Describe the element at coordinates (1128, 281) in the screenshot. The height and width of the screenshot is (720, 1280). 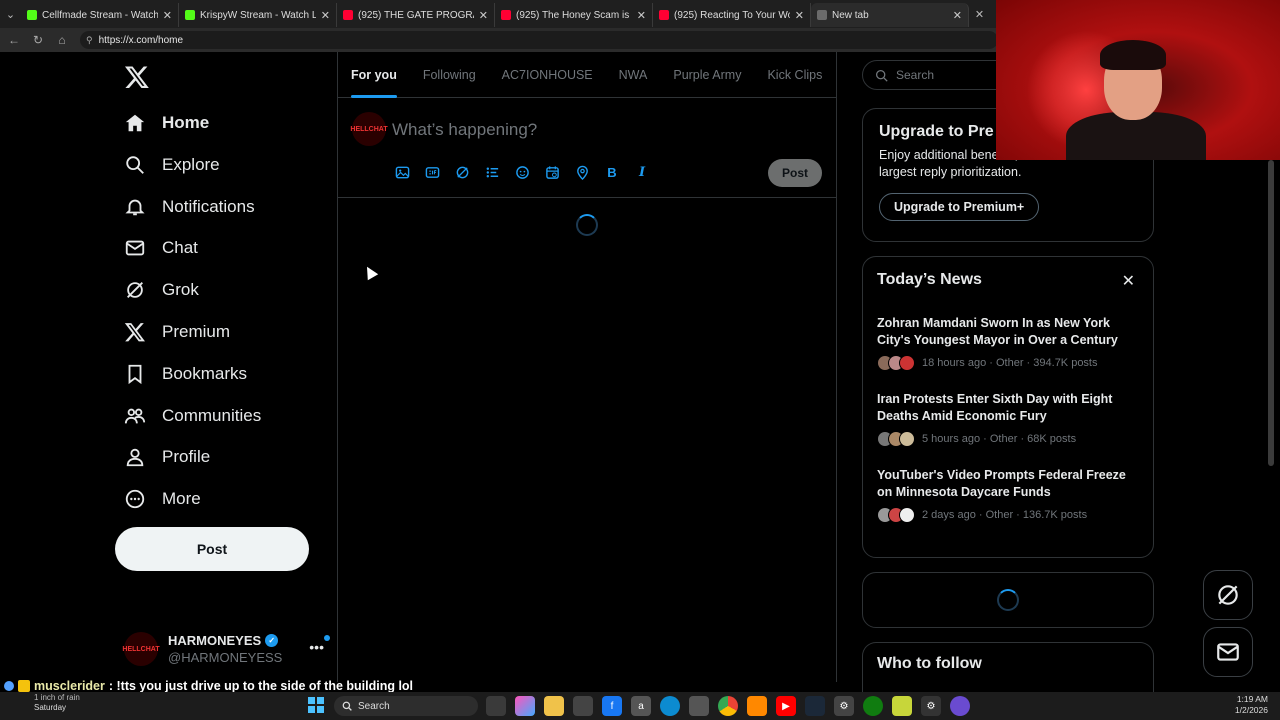
I see `close-icon: ✕` at that location.